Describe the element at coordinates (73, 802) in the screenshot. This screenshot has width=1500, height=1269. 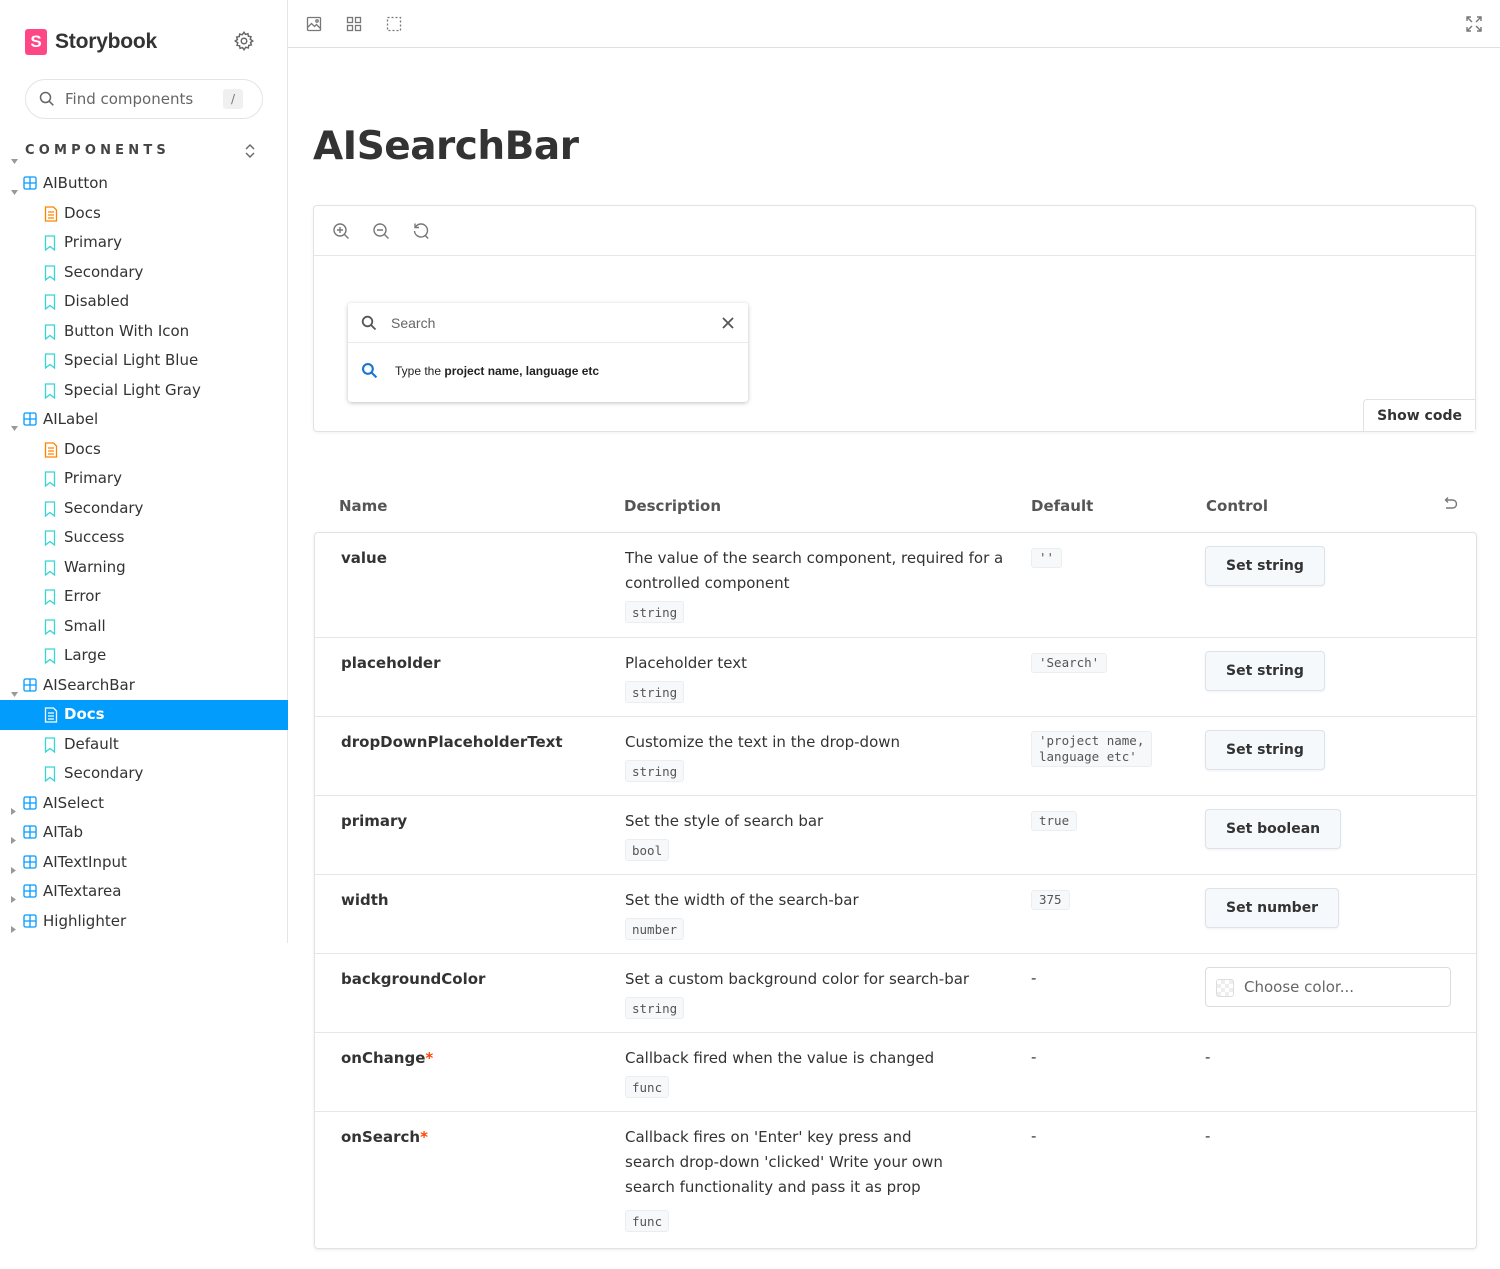
I see `tree-item-label: AISelect` at that location.